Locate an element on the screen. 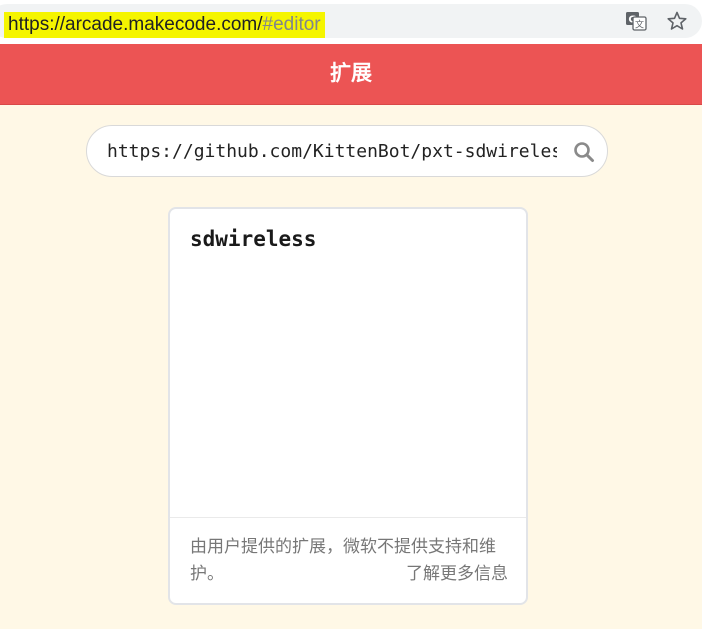 This screenshot has width=702, height=629. extension-search-box is located at coordinates (347, 151).